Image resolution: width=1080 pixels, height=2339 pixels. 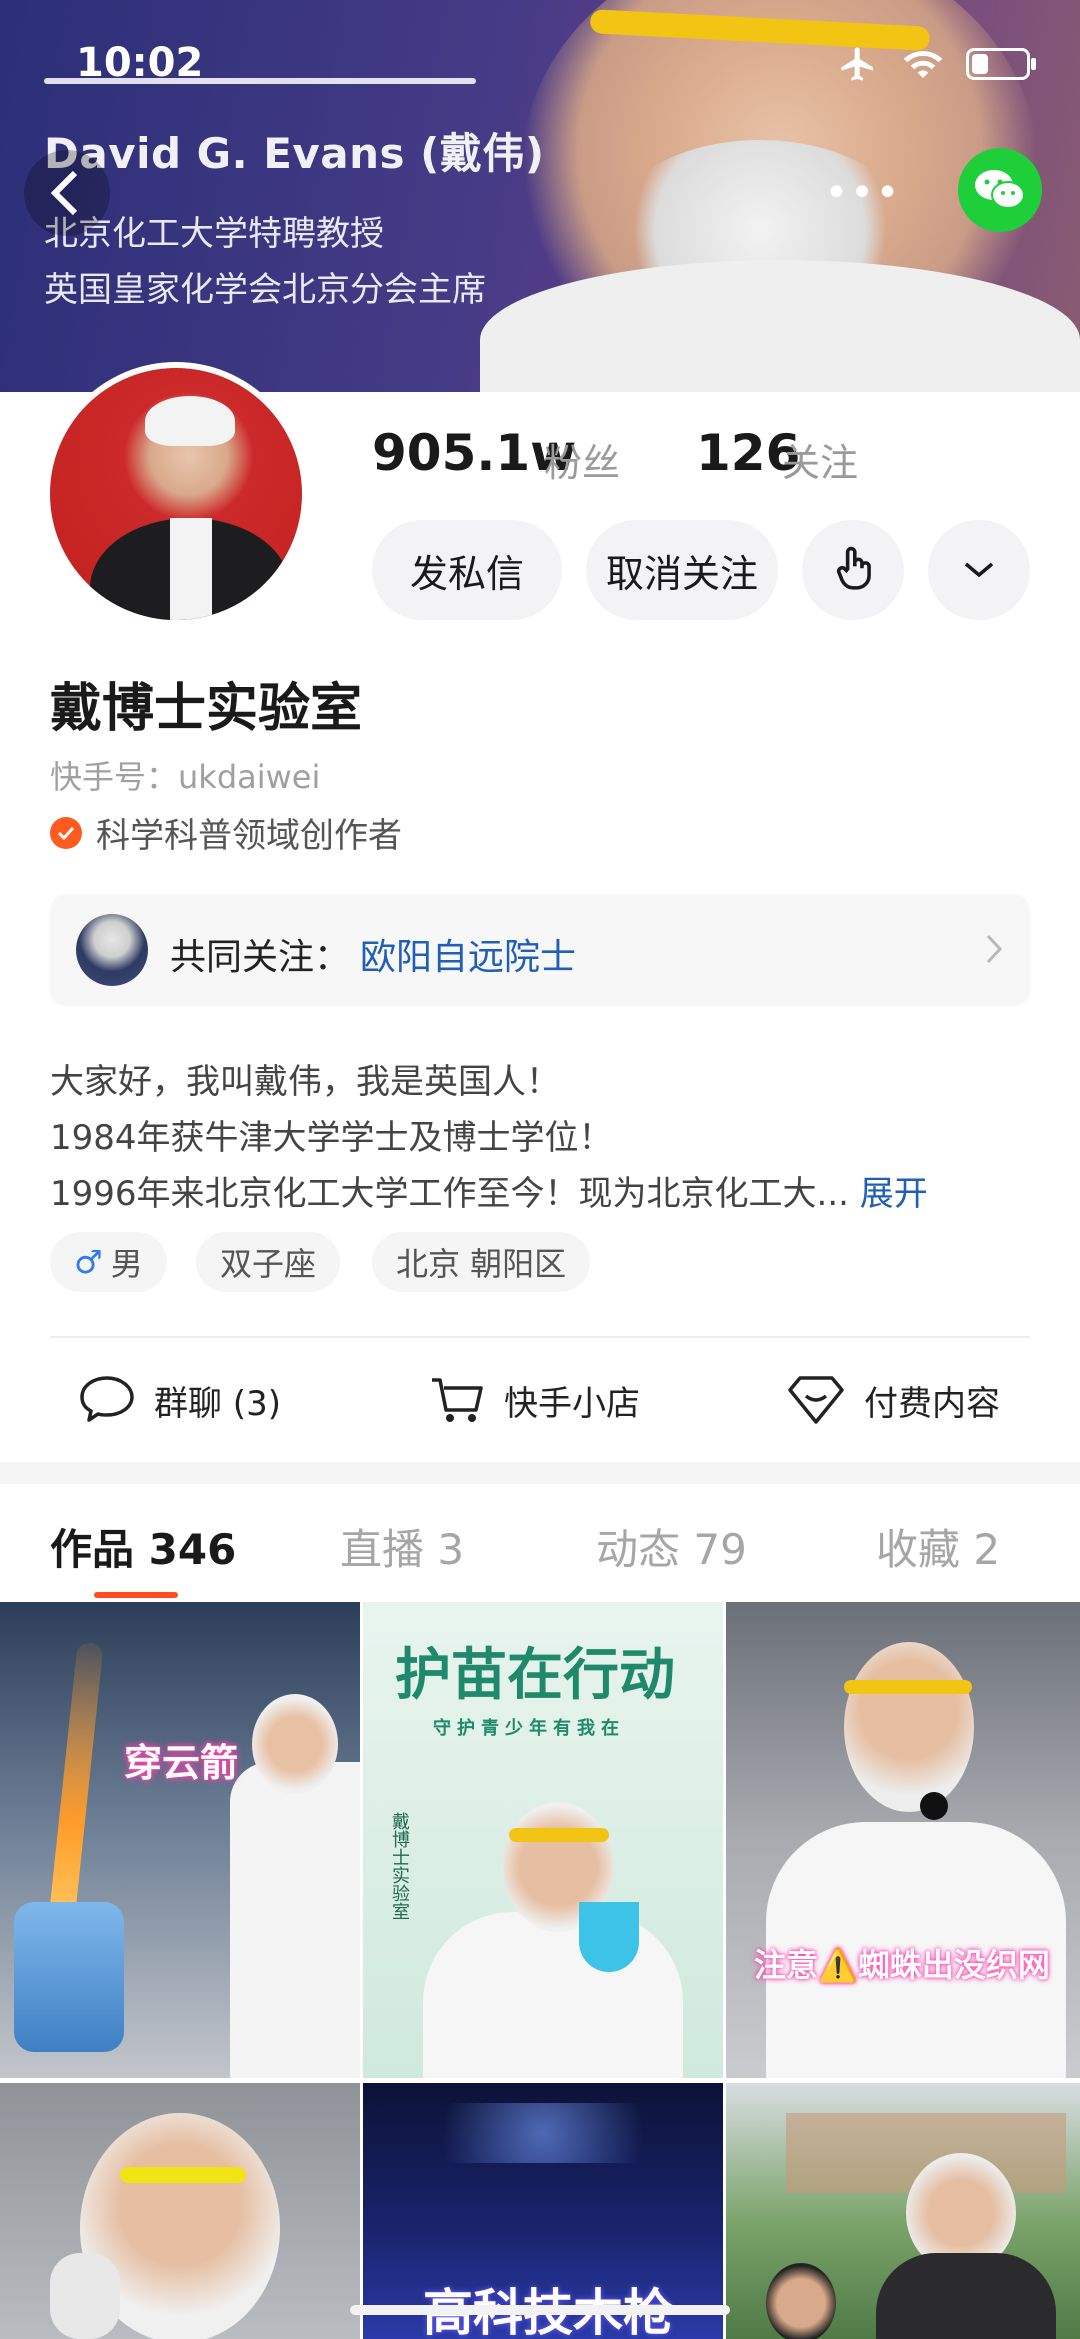 I want to click on status-time: 10:02, so click(x=140, y=63).